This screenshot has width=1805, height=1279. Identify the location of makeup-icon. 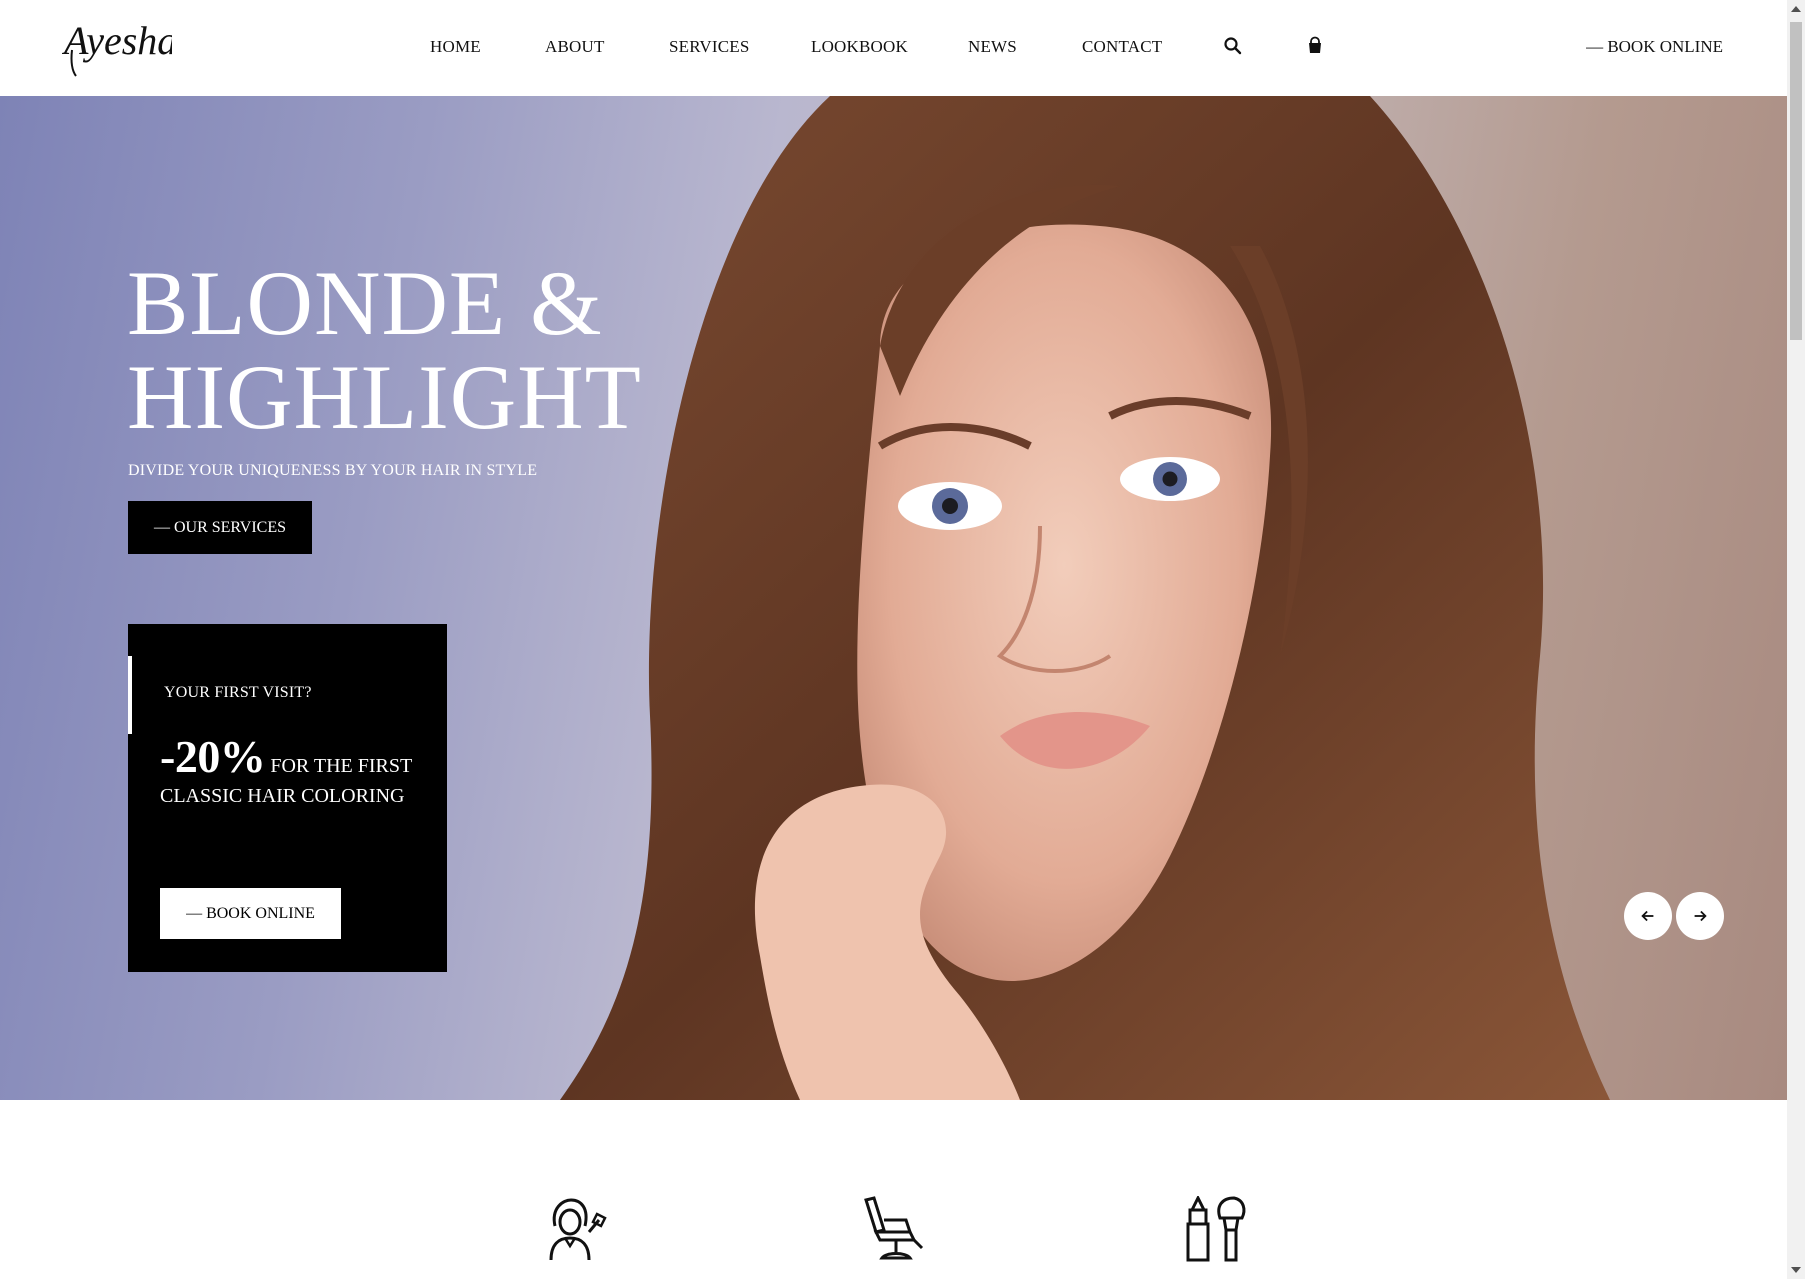
(1215, 1228).